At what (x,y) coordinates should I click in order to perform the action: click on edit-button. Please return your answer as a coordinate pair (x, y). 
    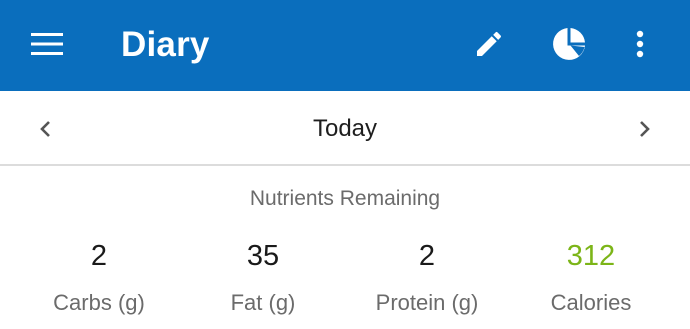
    Looking at the image, I should click on (489, 44).